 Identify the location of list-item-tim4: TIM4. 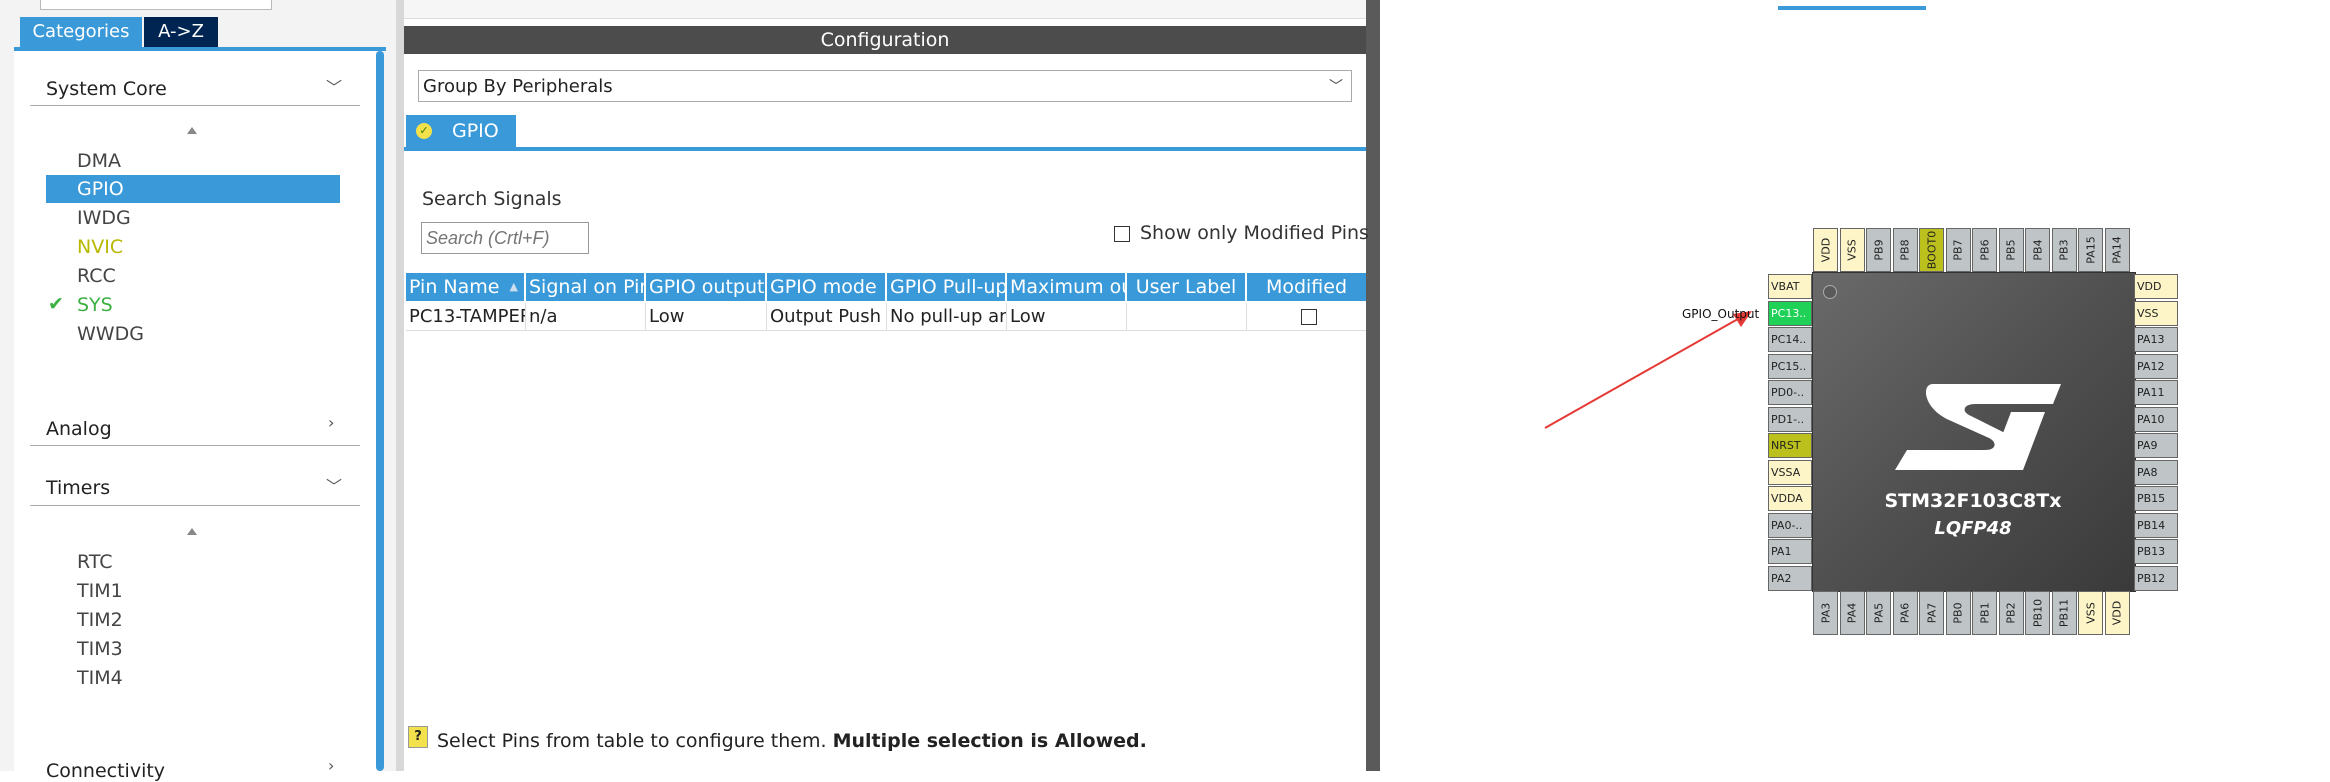
(100, 678).